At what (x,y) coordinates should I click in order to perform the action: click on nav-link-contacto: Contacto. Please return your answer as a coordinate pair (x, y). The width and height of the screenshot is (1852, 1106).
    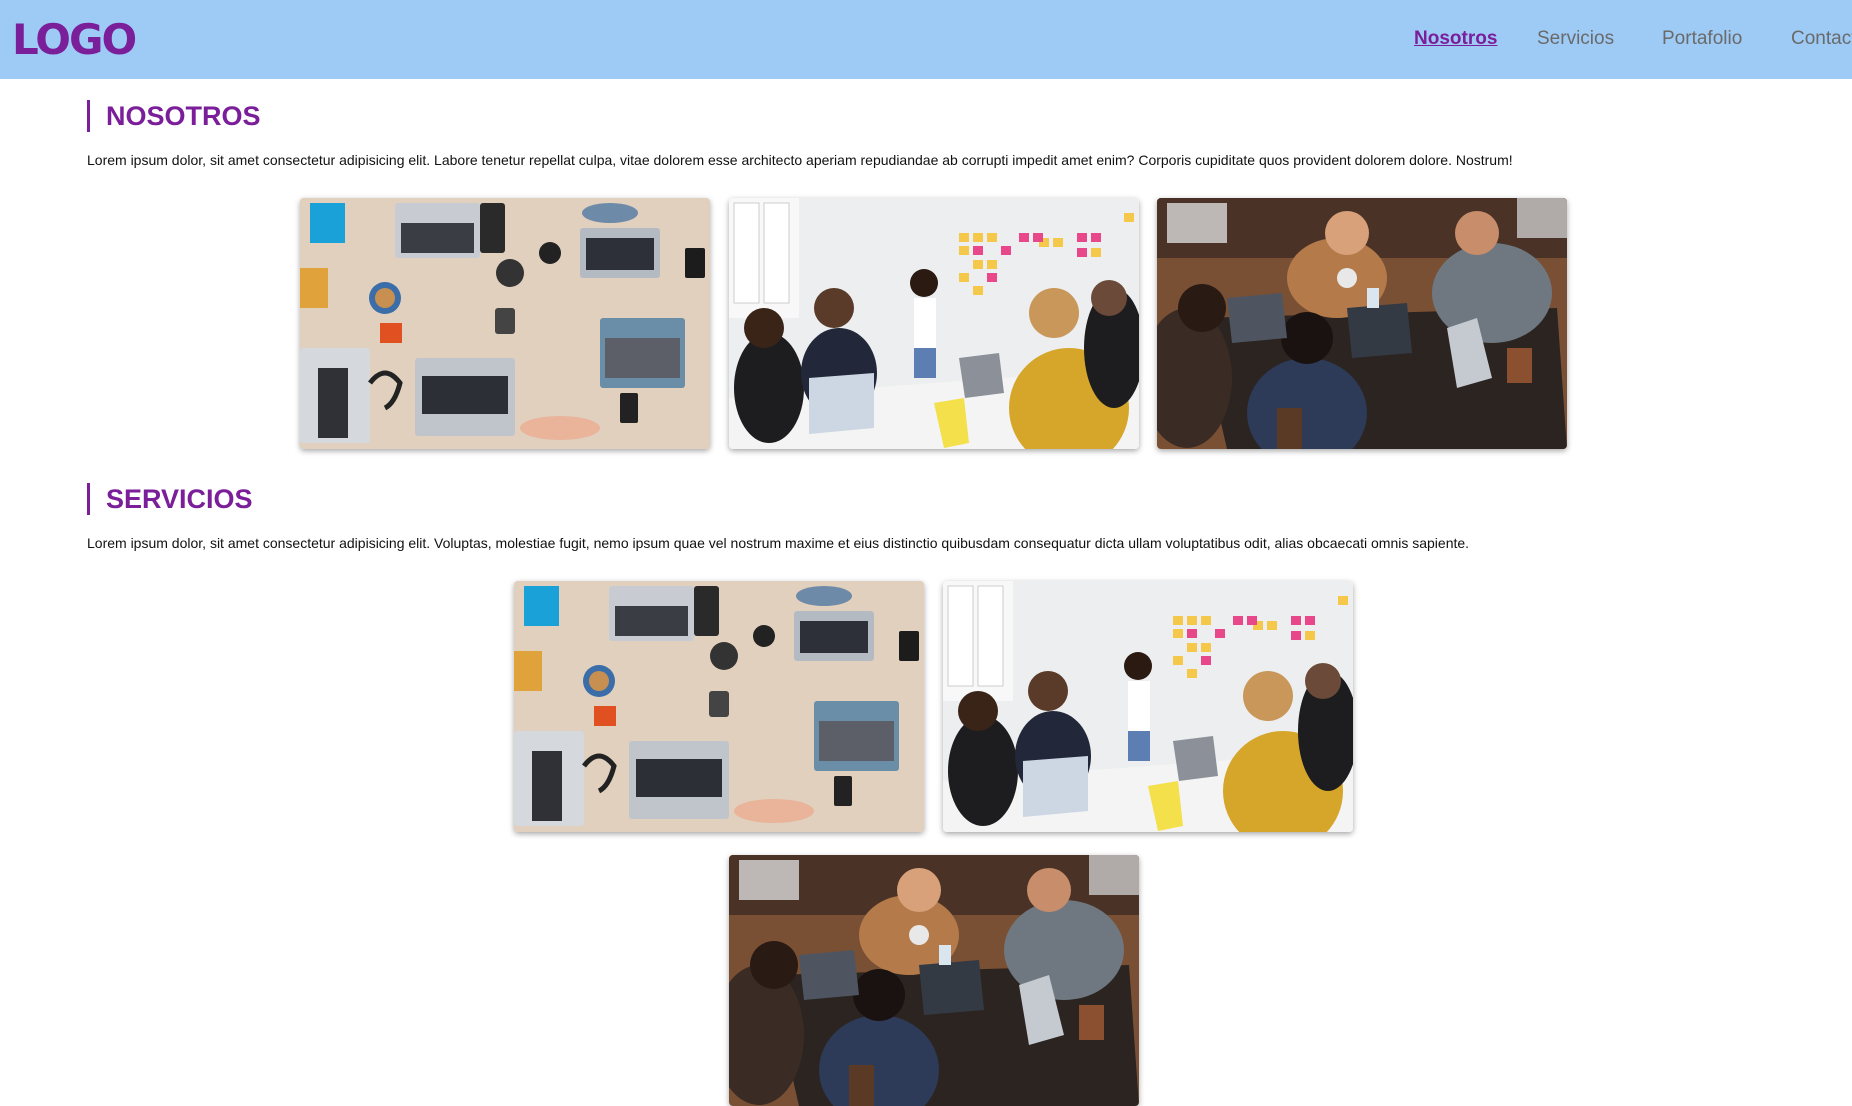
    Looking at the image, I should click on (1821, 39).